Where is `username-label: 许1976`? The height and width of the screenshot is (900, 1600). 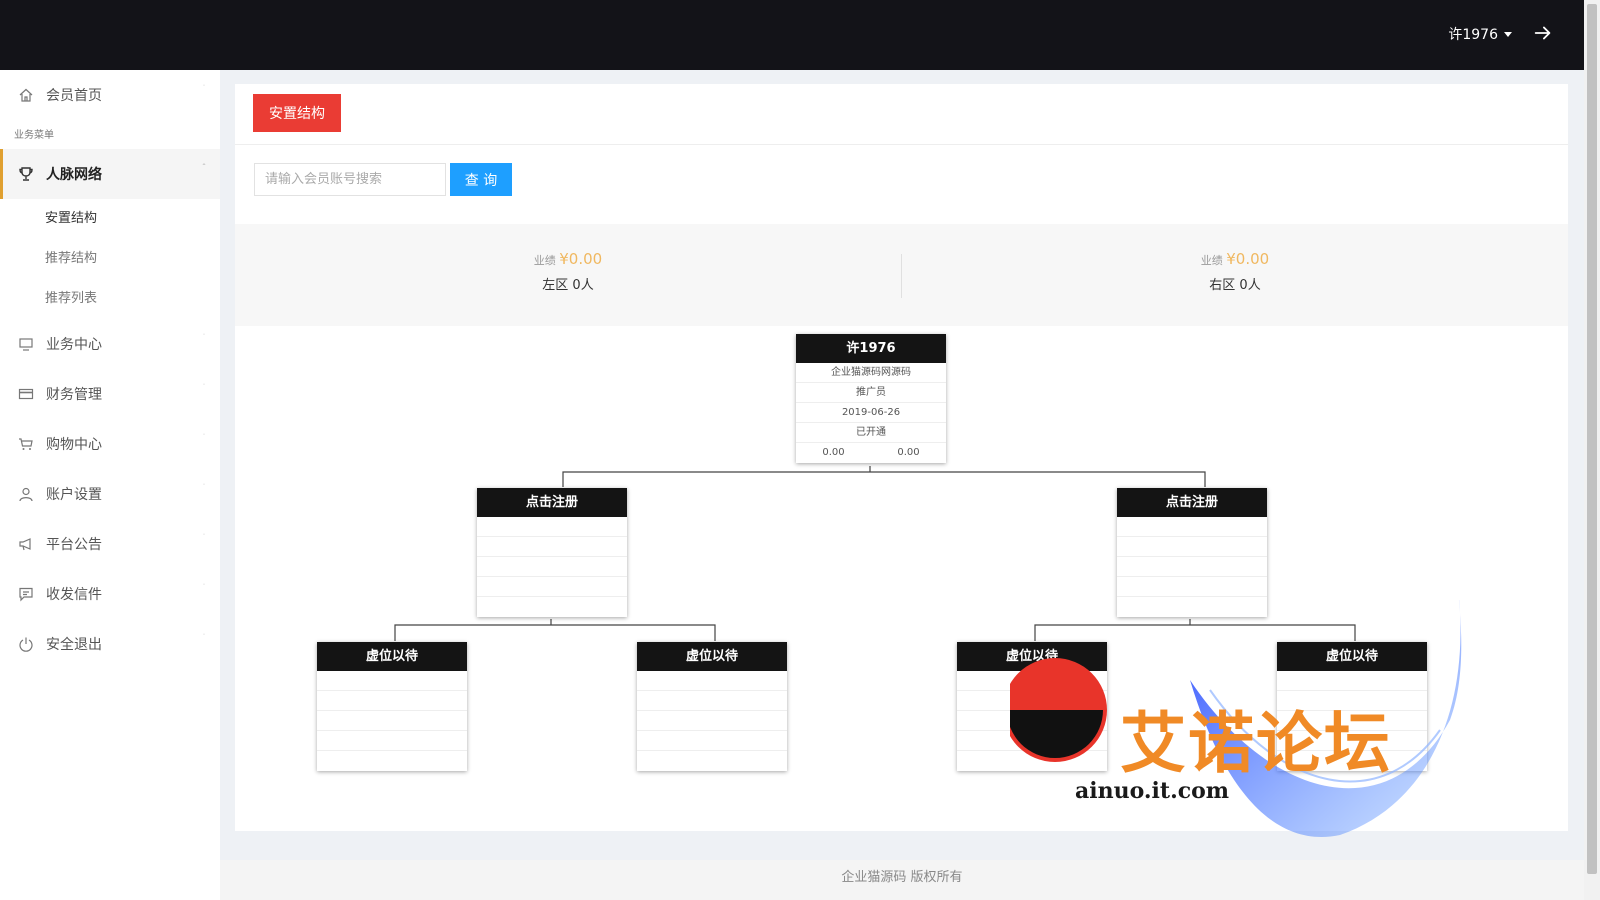
username-label: 许1976 is located at coordinates (1473, 35).